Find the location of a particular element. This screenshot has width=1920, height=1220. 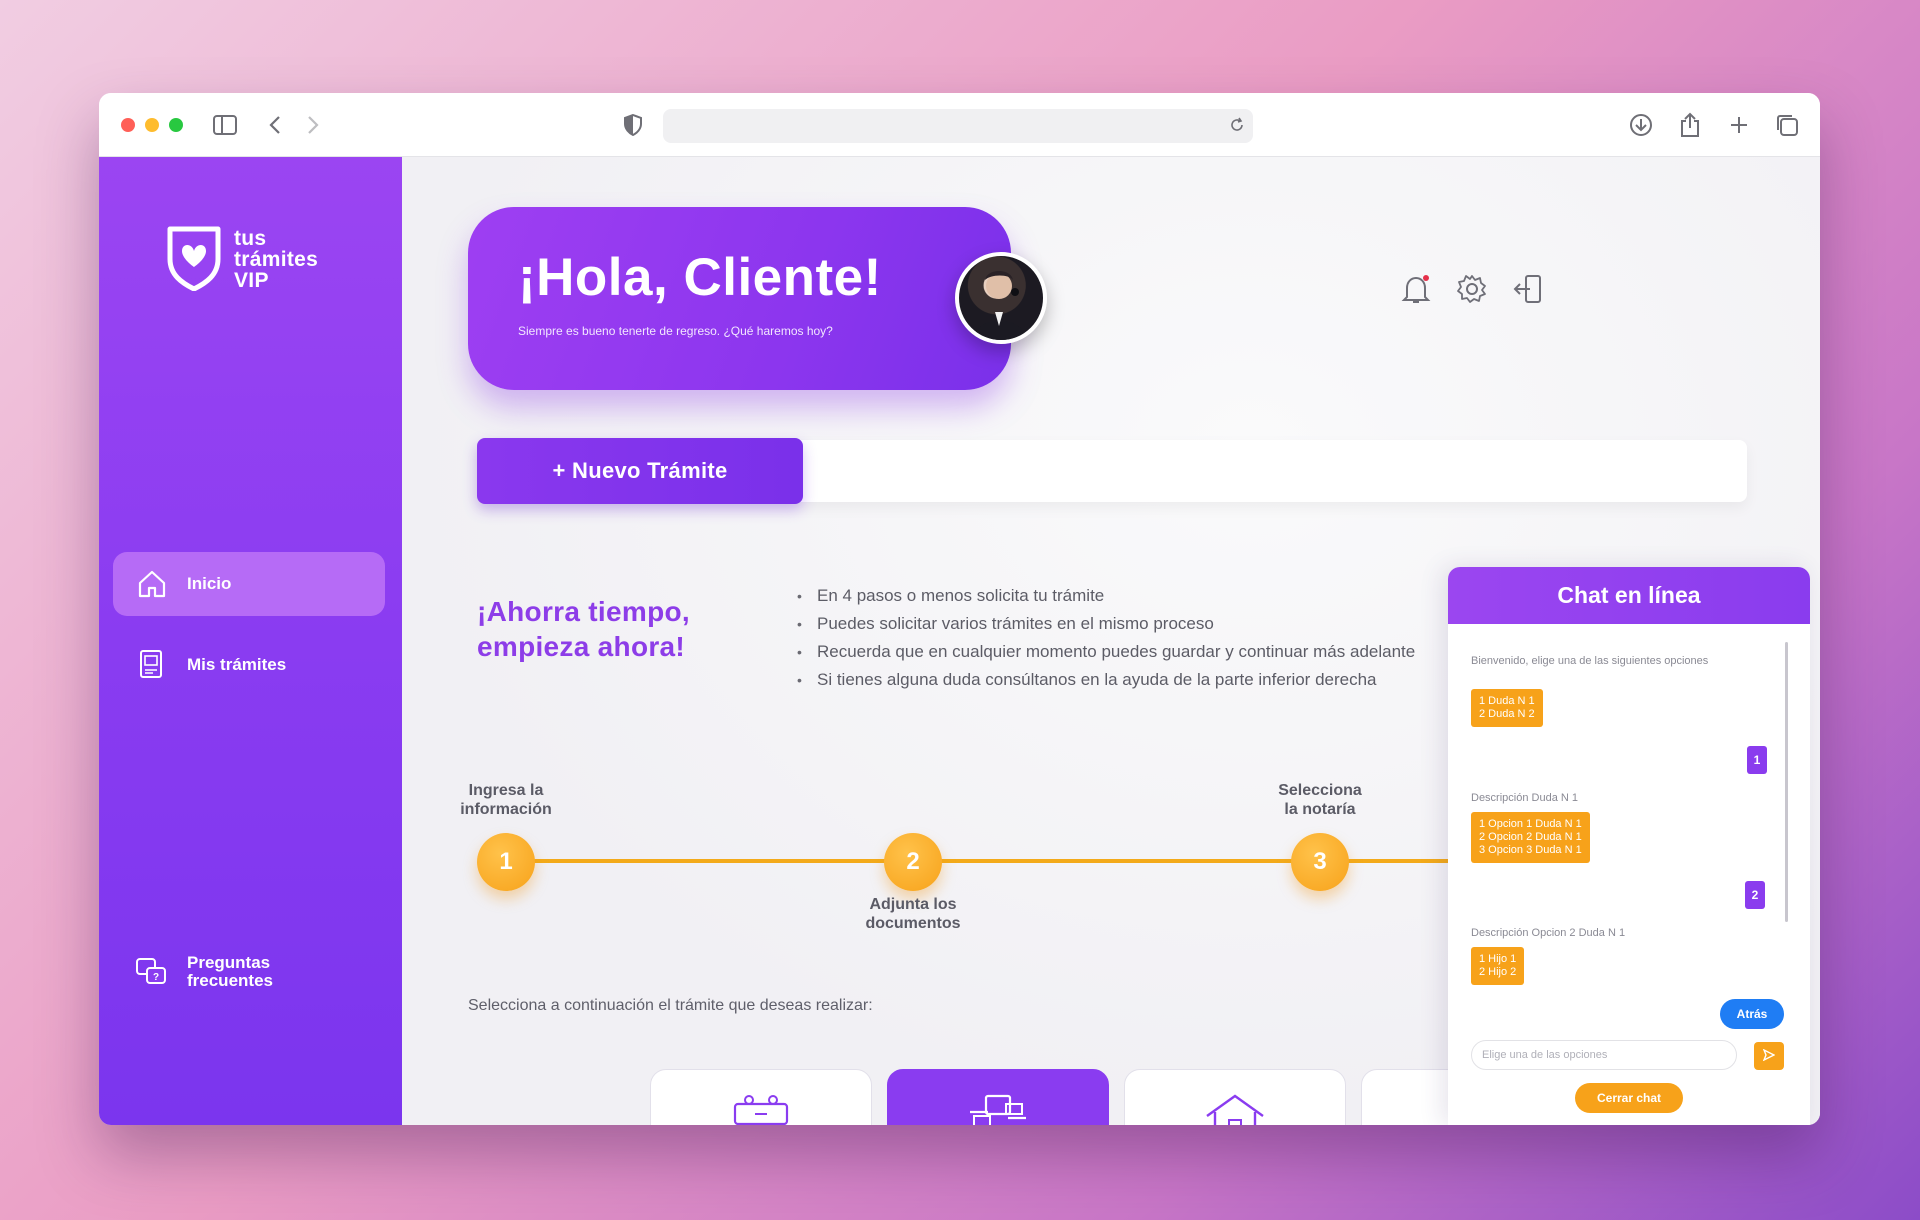

chat-title: Chat en línea is located at coordinates (1629, 595).